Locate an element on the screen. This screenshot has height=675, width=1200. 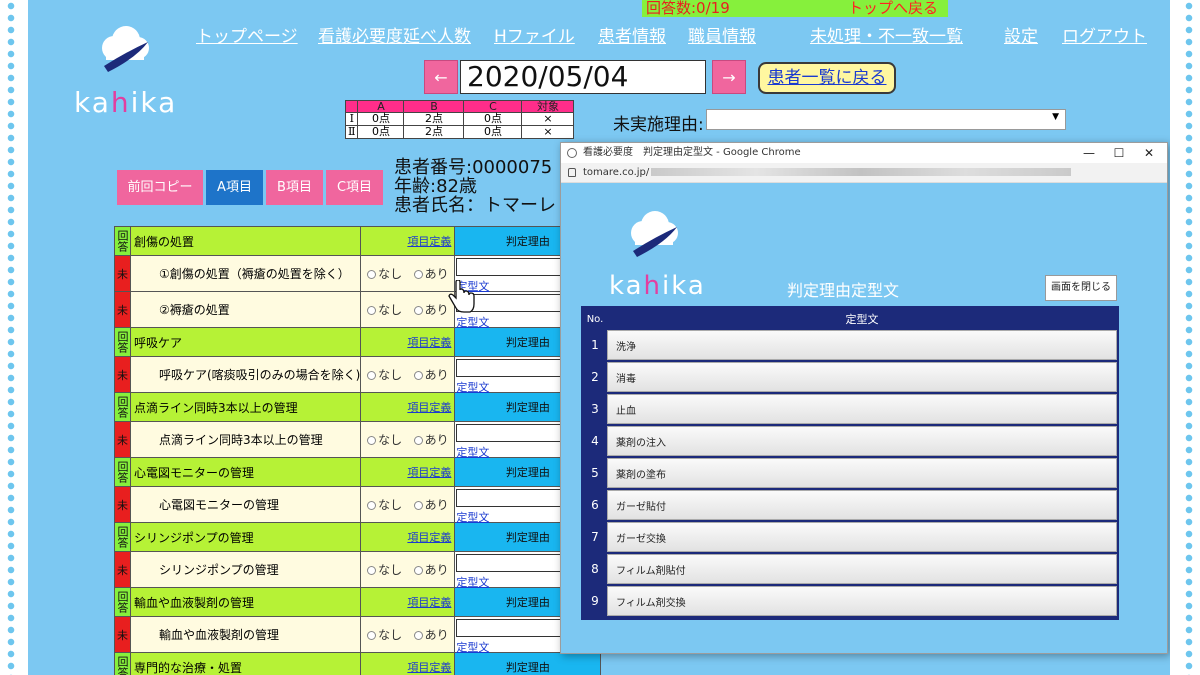
template-row: 1 洗浄 is located at coordinates (850, 345).